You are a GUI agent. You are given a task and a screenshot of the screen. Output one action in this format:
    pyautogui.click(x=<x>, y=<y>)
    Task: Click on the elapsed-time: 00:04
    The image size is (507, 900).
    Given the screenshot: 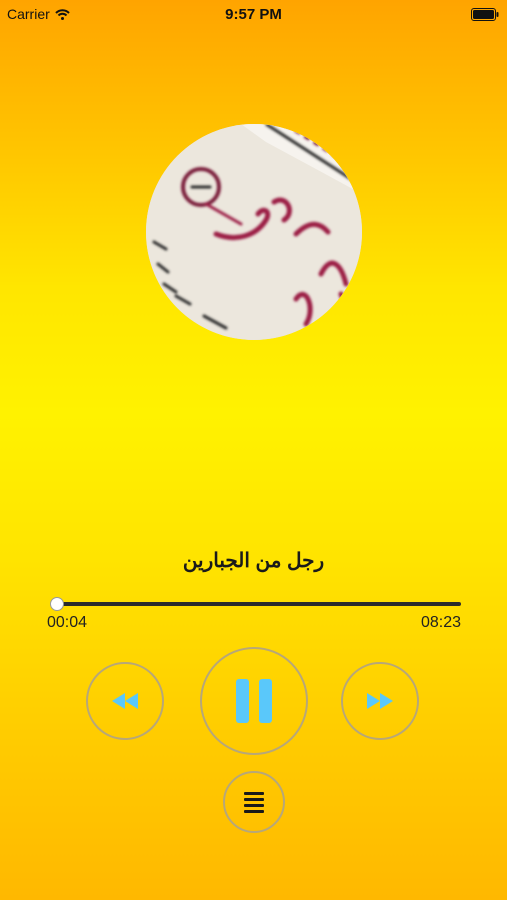 What is the action you would take?
    pyautogui.click(x=67, y=622)
    